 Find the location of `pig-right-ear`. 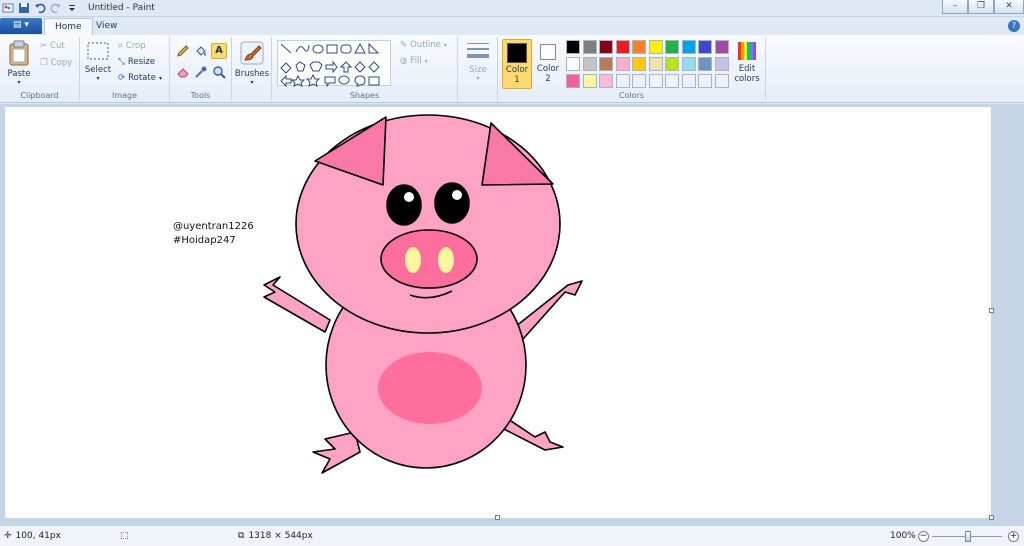

pig-right-ear is located at coordinates (517, 154).